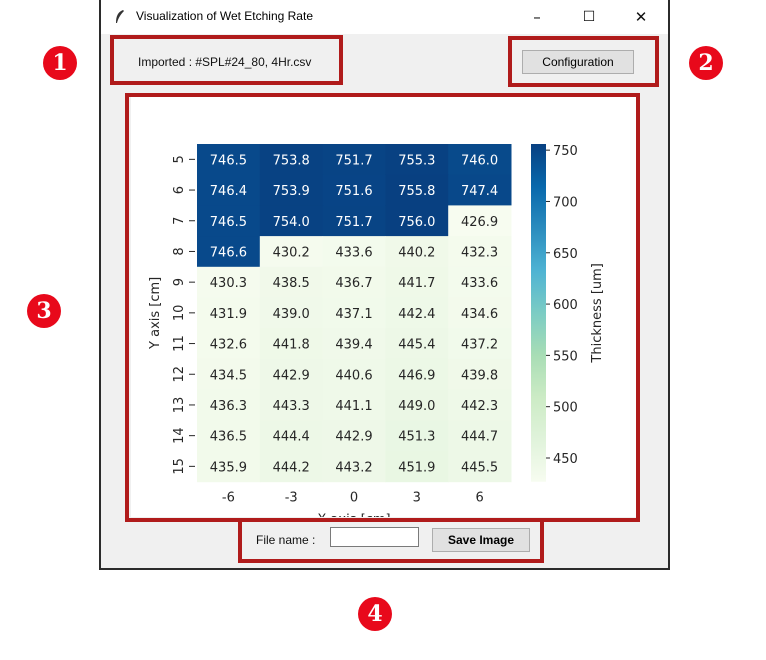  I want to click on close-button: ✕, so click(641, 17).